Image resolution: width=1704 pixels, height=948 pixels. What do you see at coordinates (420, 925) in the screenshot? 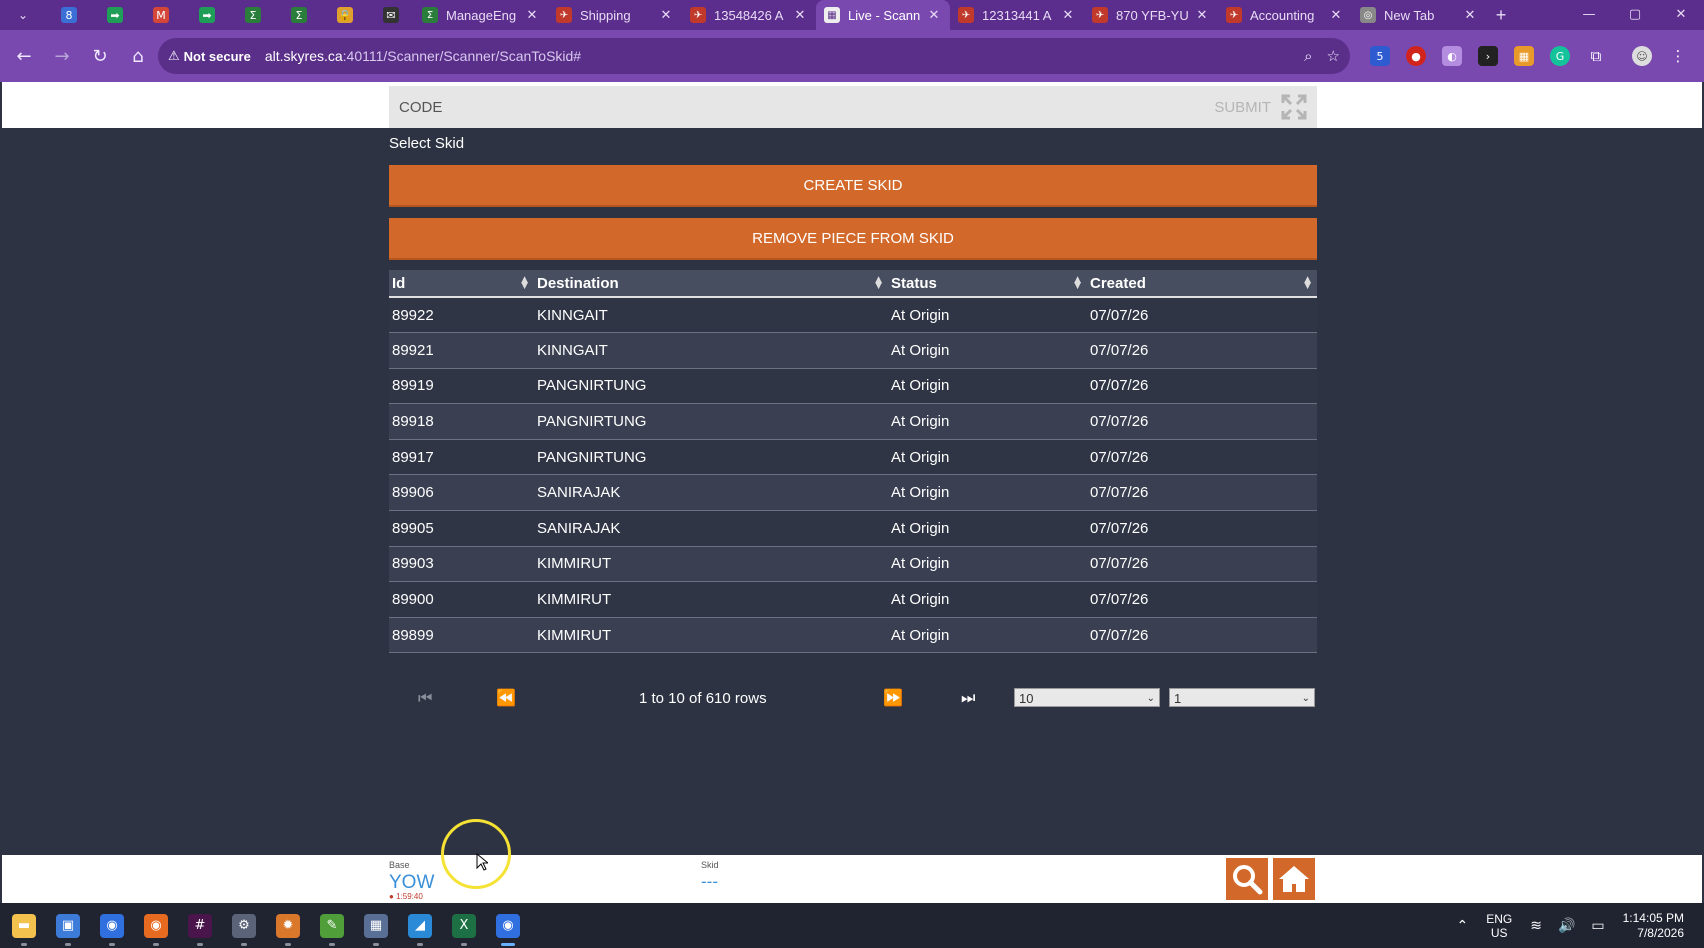
I see `taskbar-app: ◢` at bounding box center [420, 925].